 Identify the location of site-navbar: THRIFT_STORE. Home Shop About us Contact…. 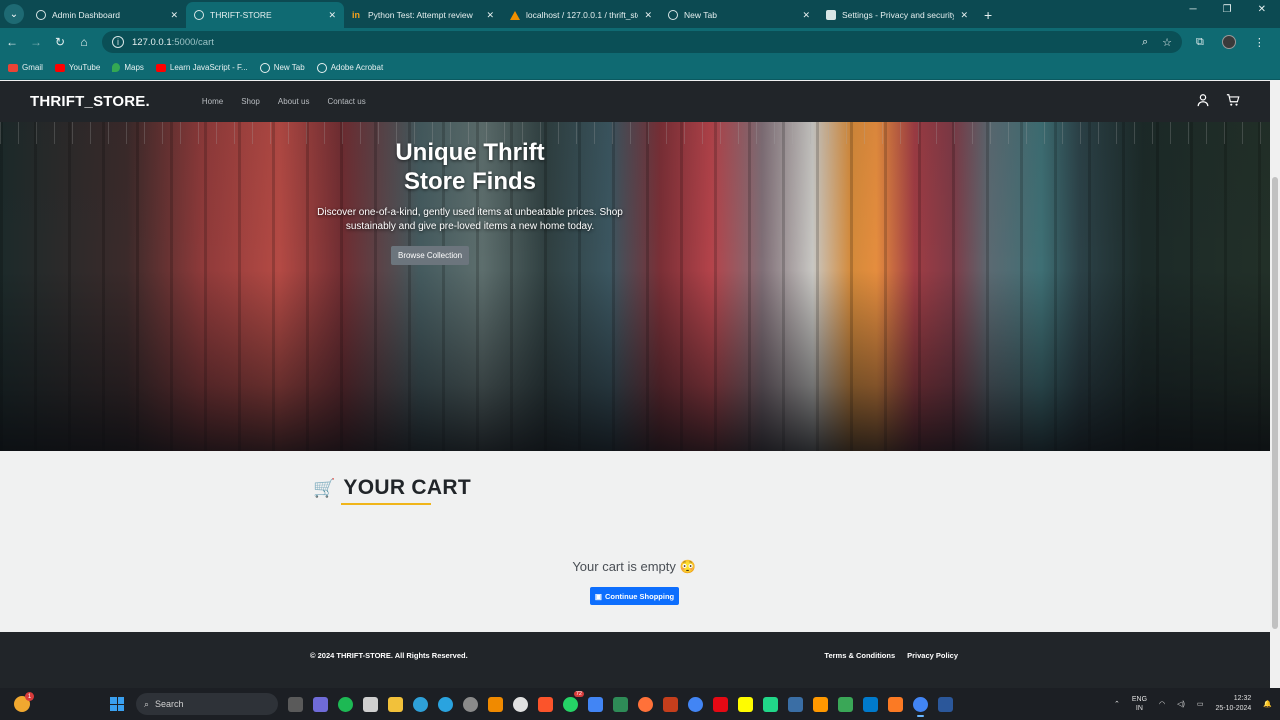
(635, 101).